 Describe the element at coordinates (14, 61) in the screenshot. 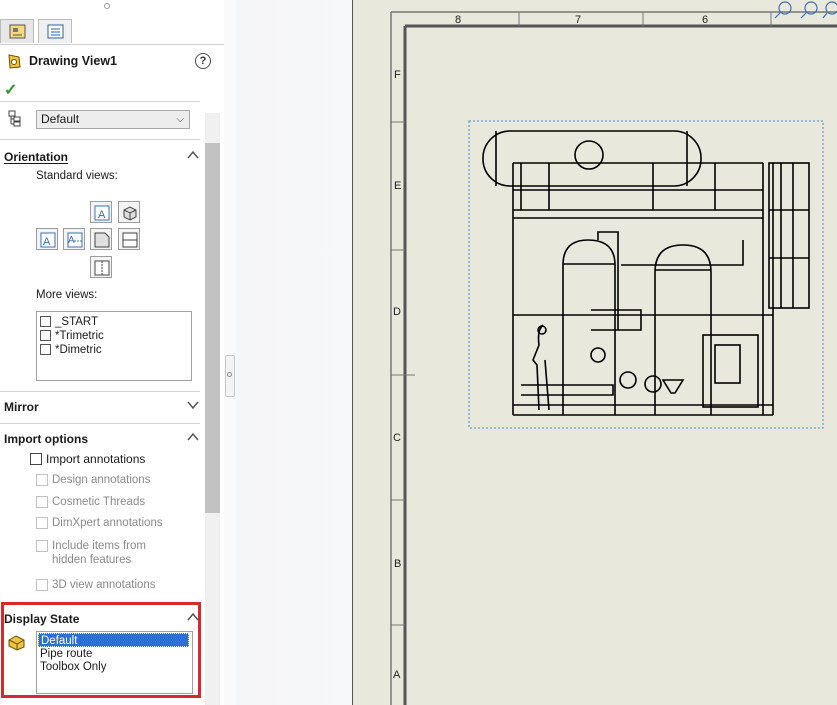

I see `drawing-view-icon` at that location.